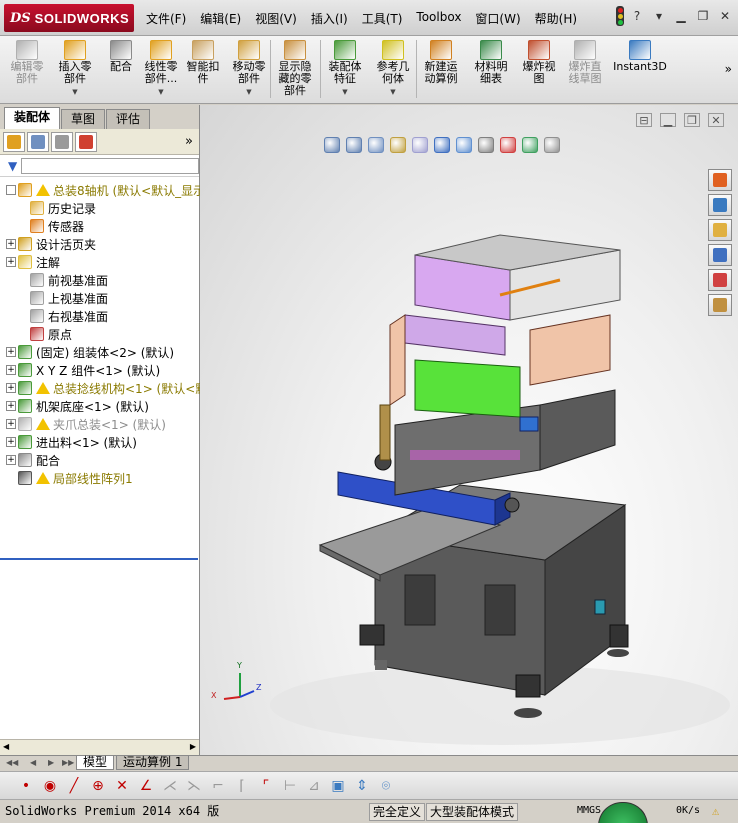 This screenshot has height=823, width=738. Describe the element at coordinates (491, 70) in the screenshot. I see `command-button: 材料明 细表` at that location.